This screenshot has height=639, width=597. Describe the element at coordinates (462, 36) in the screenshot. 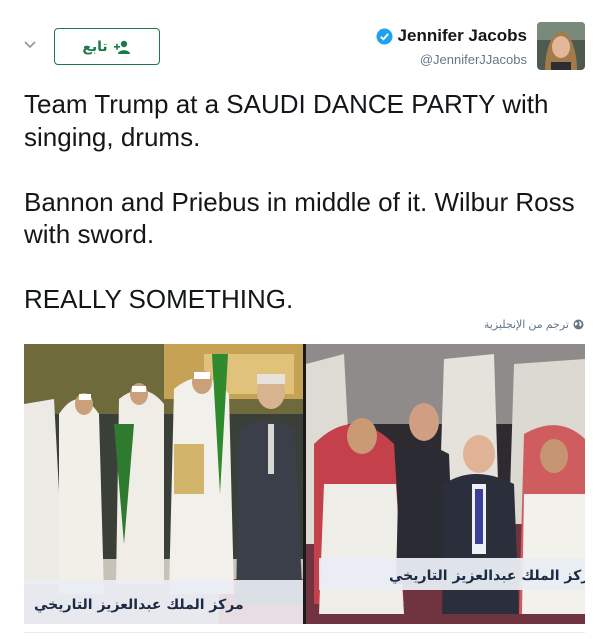

I see `author-name: Jennifer Jacobs` at that location.